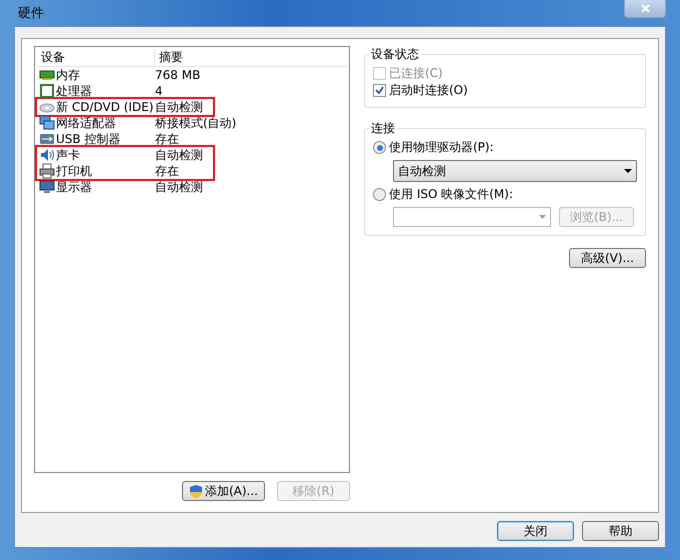 The width and height of the screenshot is (680, 560). I want to click on square-chip-icon, so click(47, 91).